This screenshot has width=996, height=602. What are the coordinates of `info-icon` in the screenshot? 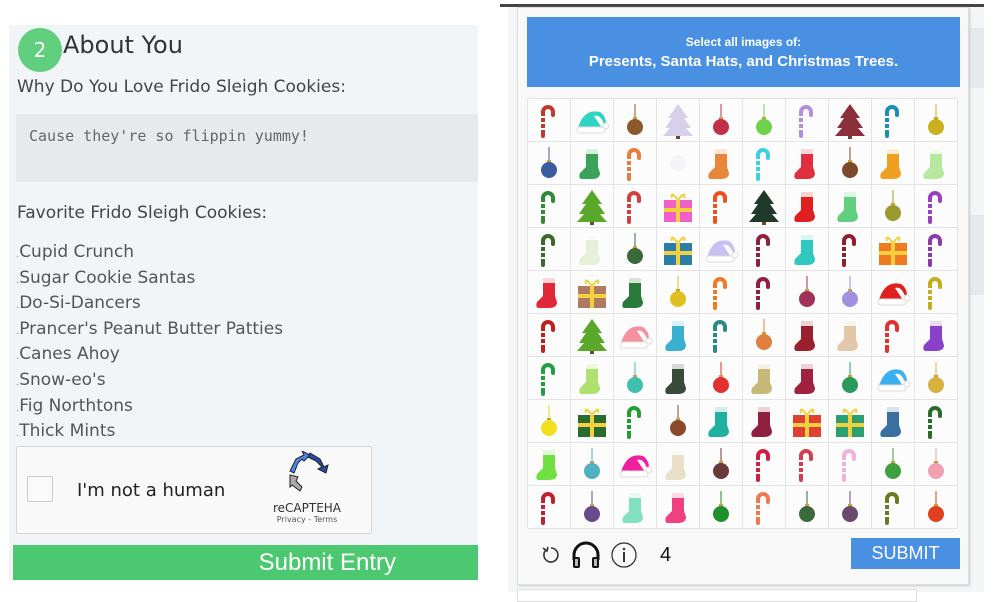 It's located at (624, 555).